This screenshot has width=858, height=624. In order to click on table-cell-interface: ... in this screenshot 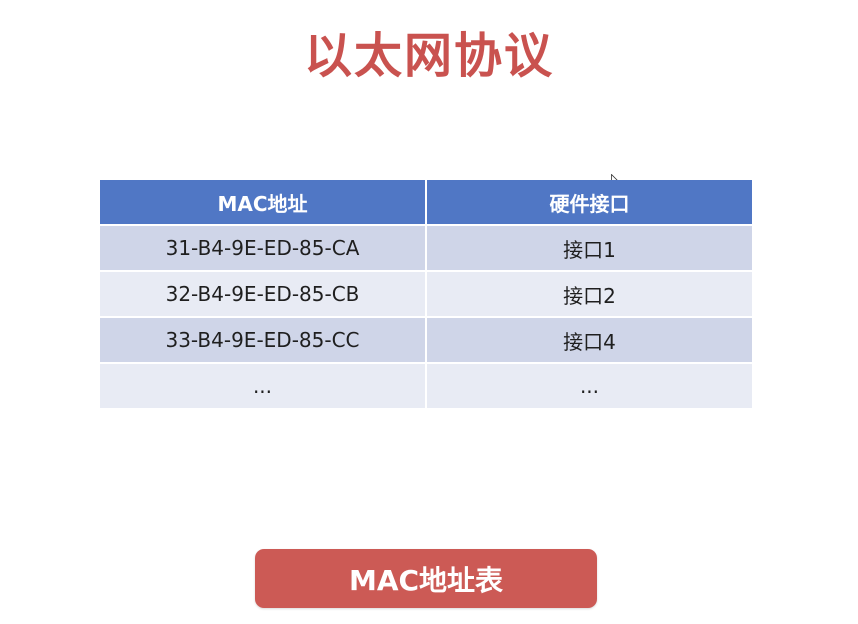, I will do `click(589, 386)`.